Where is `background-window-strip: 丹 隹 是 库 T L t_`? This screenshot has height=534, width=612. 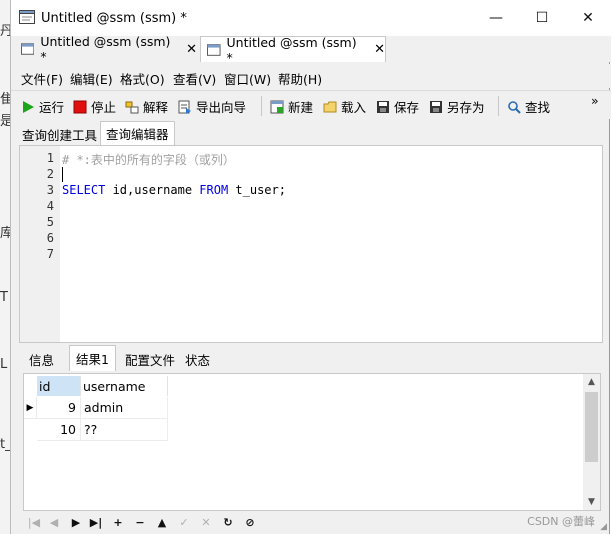
background-window-strip: 丹 隹 是 库 T L t_ is located at coordinates (5, 267).